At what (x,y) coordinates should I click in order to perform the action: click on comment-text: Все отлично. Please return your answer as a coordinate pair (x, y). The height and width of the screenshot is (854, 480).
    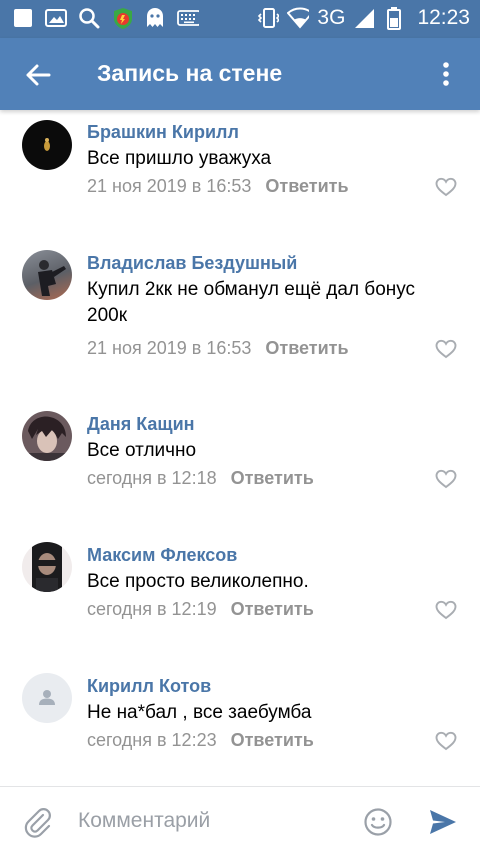
    Looking at the image, I should click on (142, 450).